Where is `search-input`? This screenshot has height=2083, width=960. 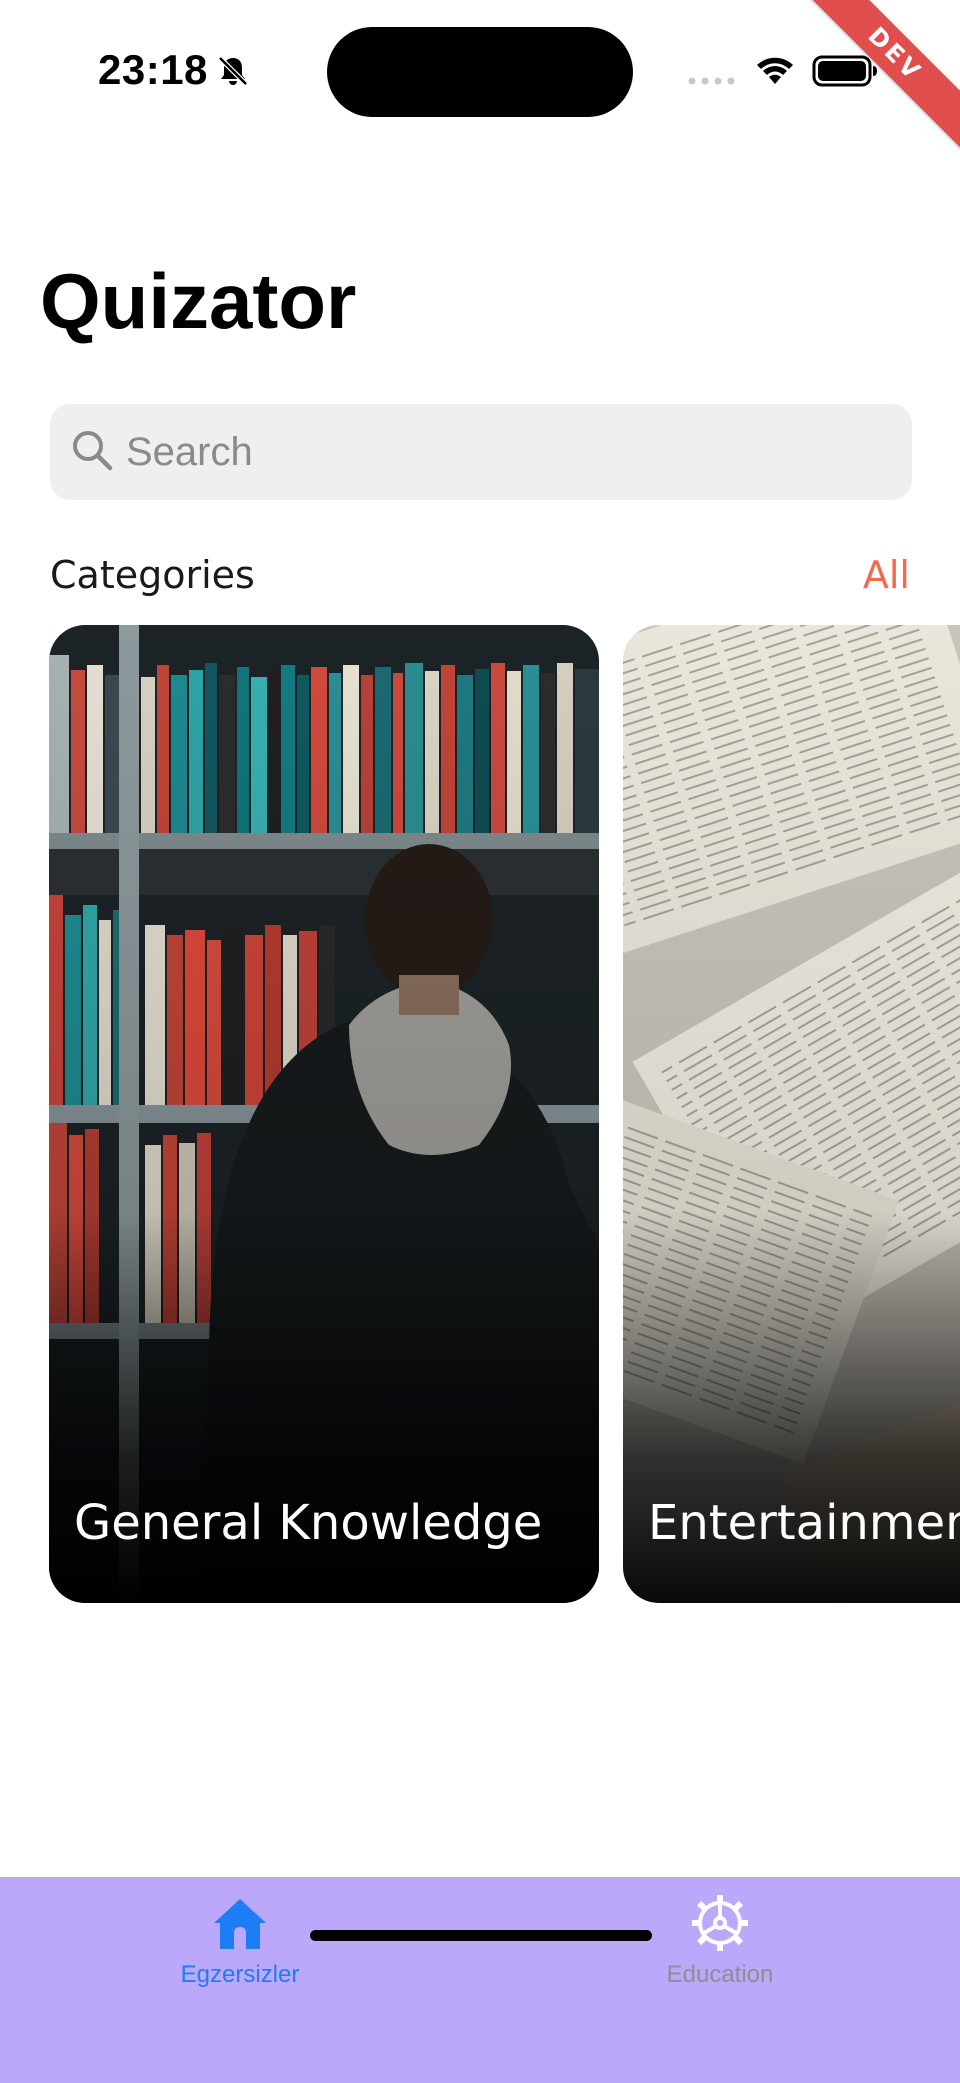 search-input is located at coordinates (506, 452).